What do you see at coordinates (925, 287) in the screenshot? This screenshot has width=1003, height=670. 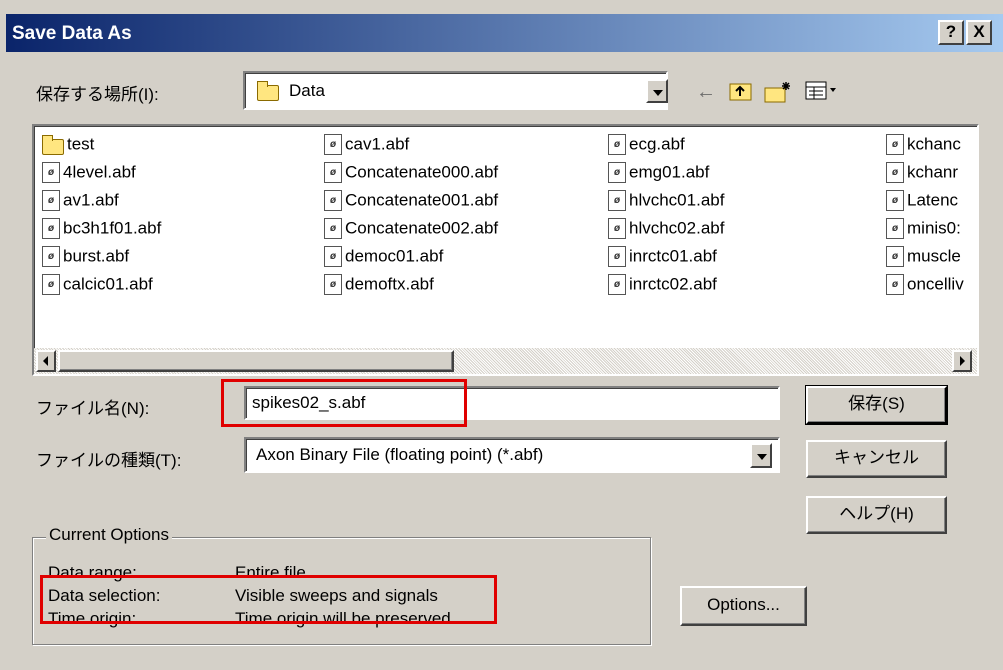 I see `list-item: ø oncelliv` at bounding box center [925, 287].